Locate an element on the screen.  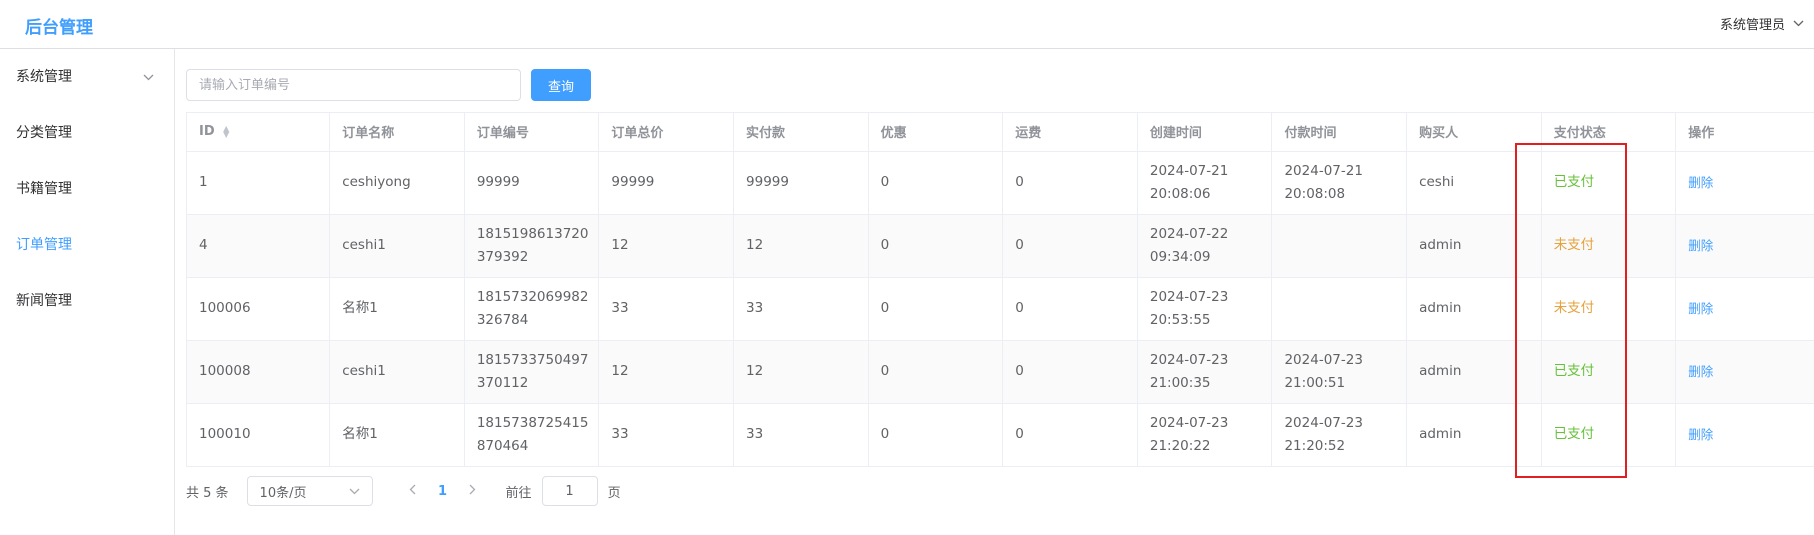
column-header-paid-amount: 实付款 is located at coordinates (801, 132).